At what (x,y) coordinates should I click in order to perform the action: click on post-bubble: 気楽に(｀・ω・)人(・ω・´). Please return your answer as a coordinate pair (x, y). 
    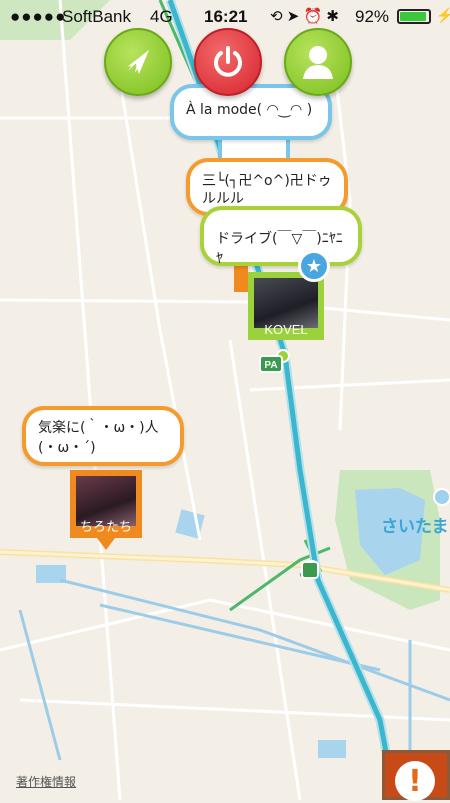
    Looking at the image, I should click on (103, 436).